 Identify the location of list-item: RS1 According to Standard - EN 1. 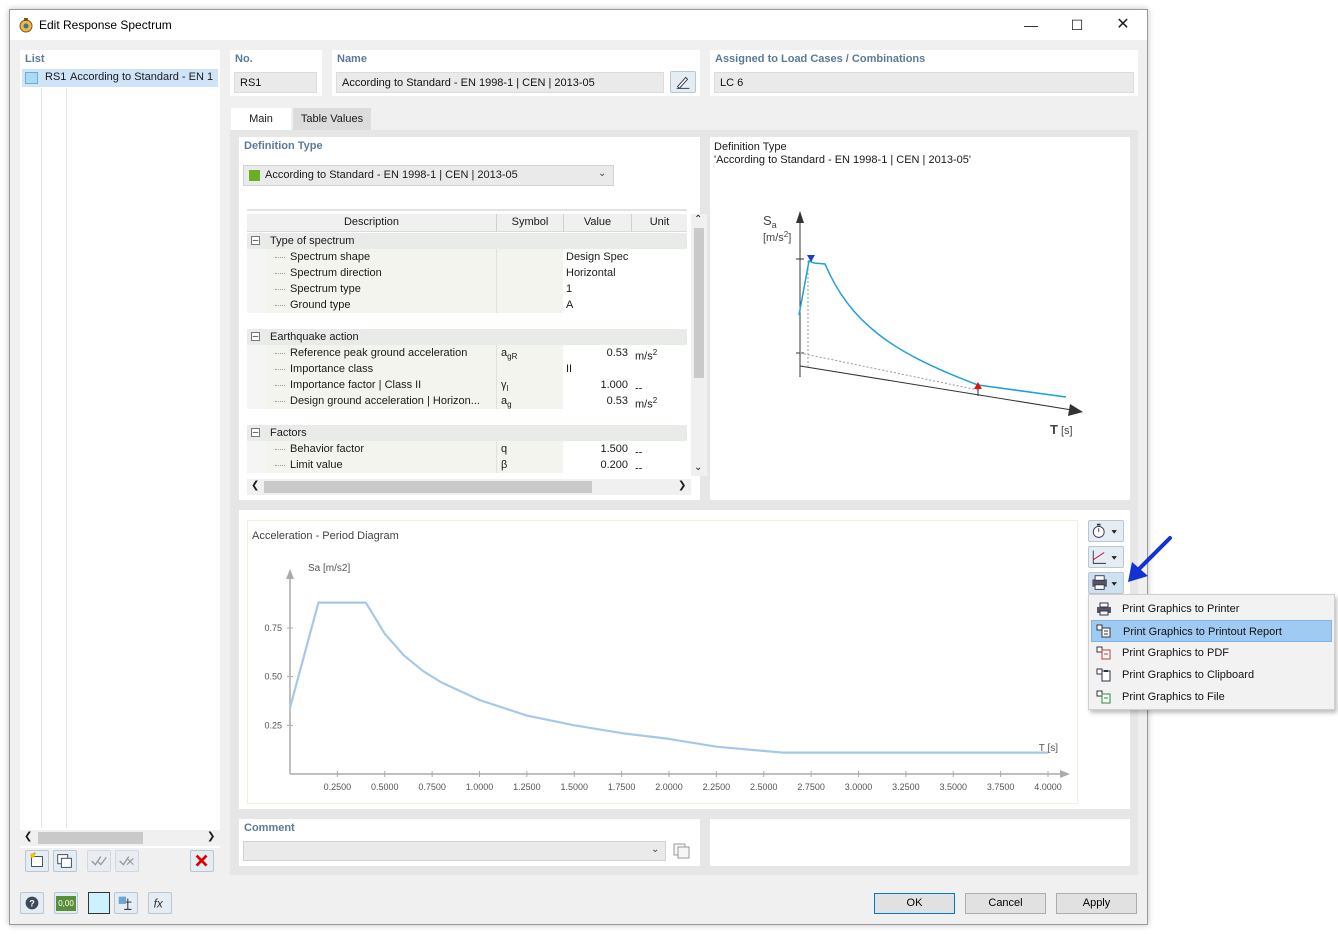
(120, 78).